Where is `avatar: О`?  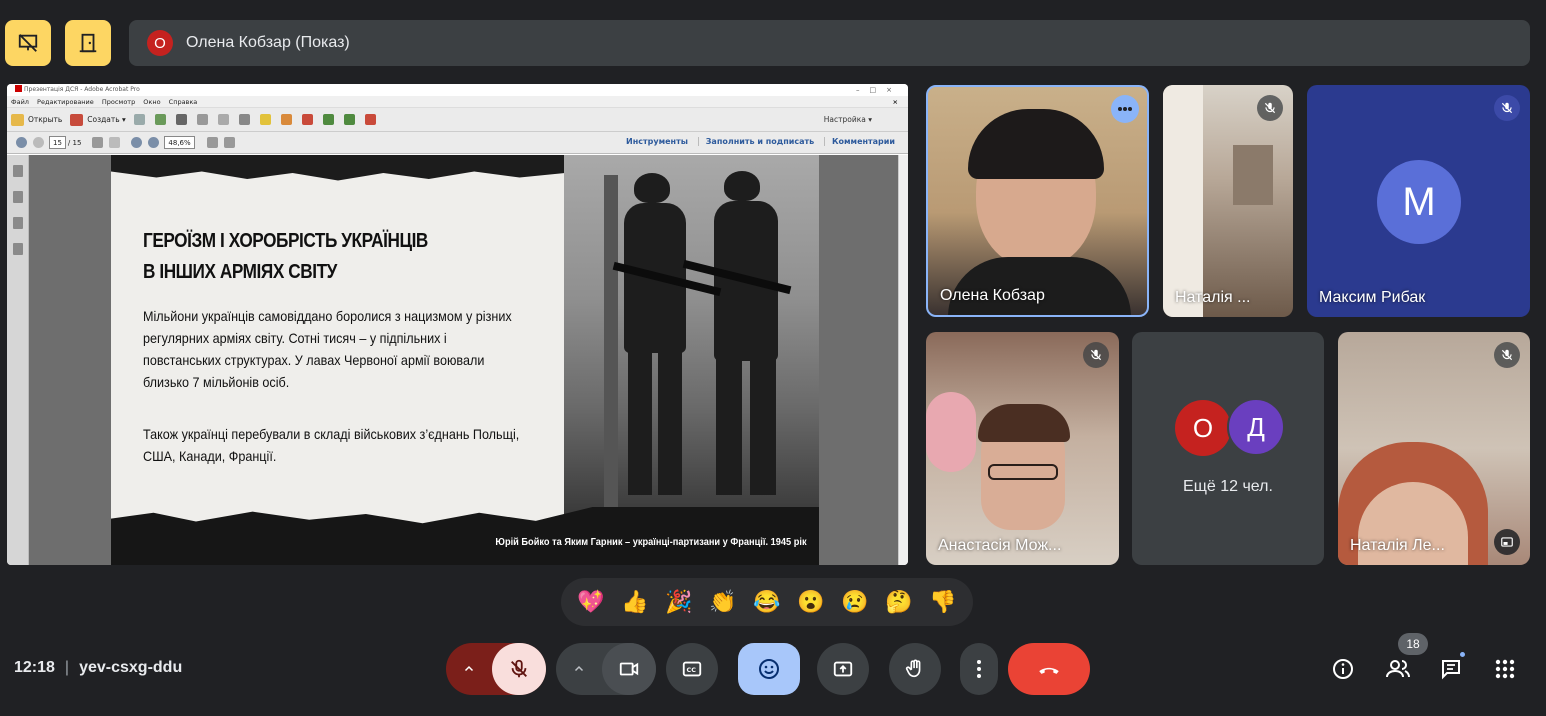 avatar: О is located at coordinates (1203, 428).